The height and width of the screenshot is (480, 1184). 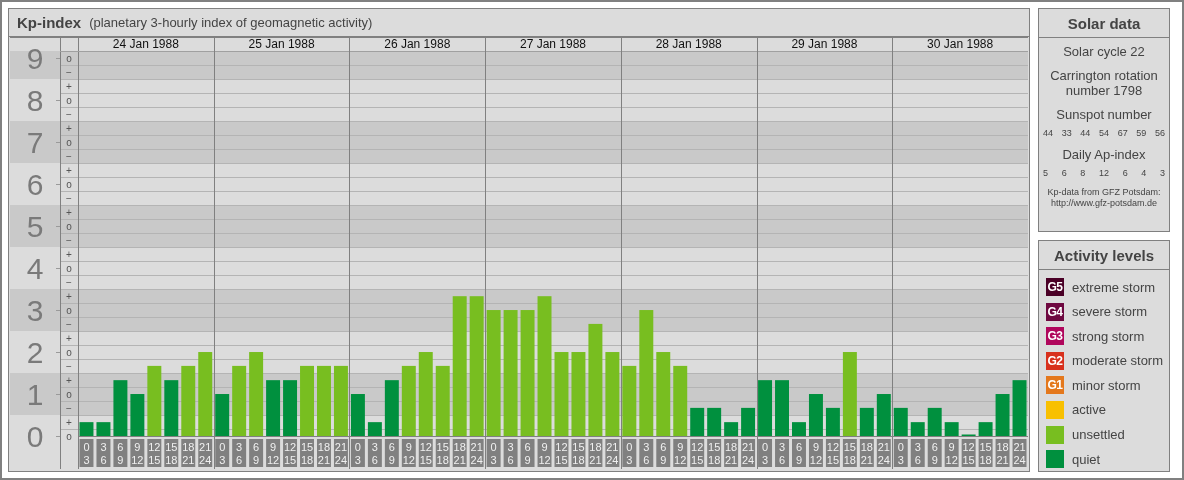 I want to click on sunspot-value: 59, so click(x=1141, y=133).